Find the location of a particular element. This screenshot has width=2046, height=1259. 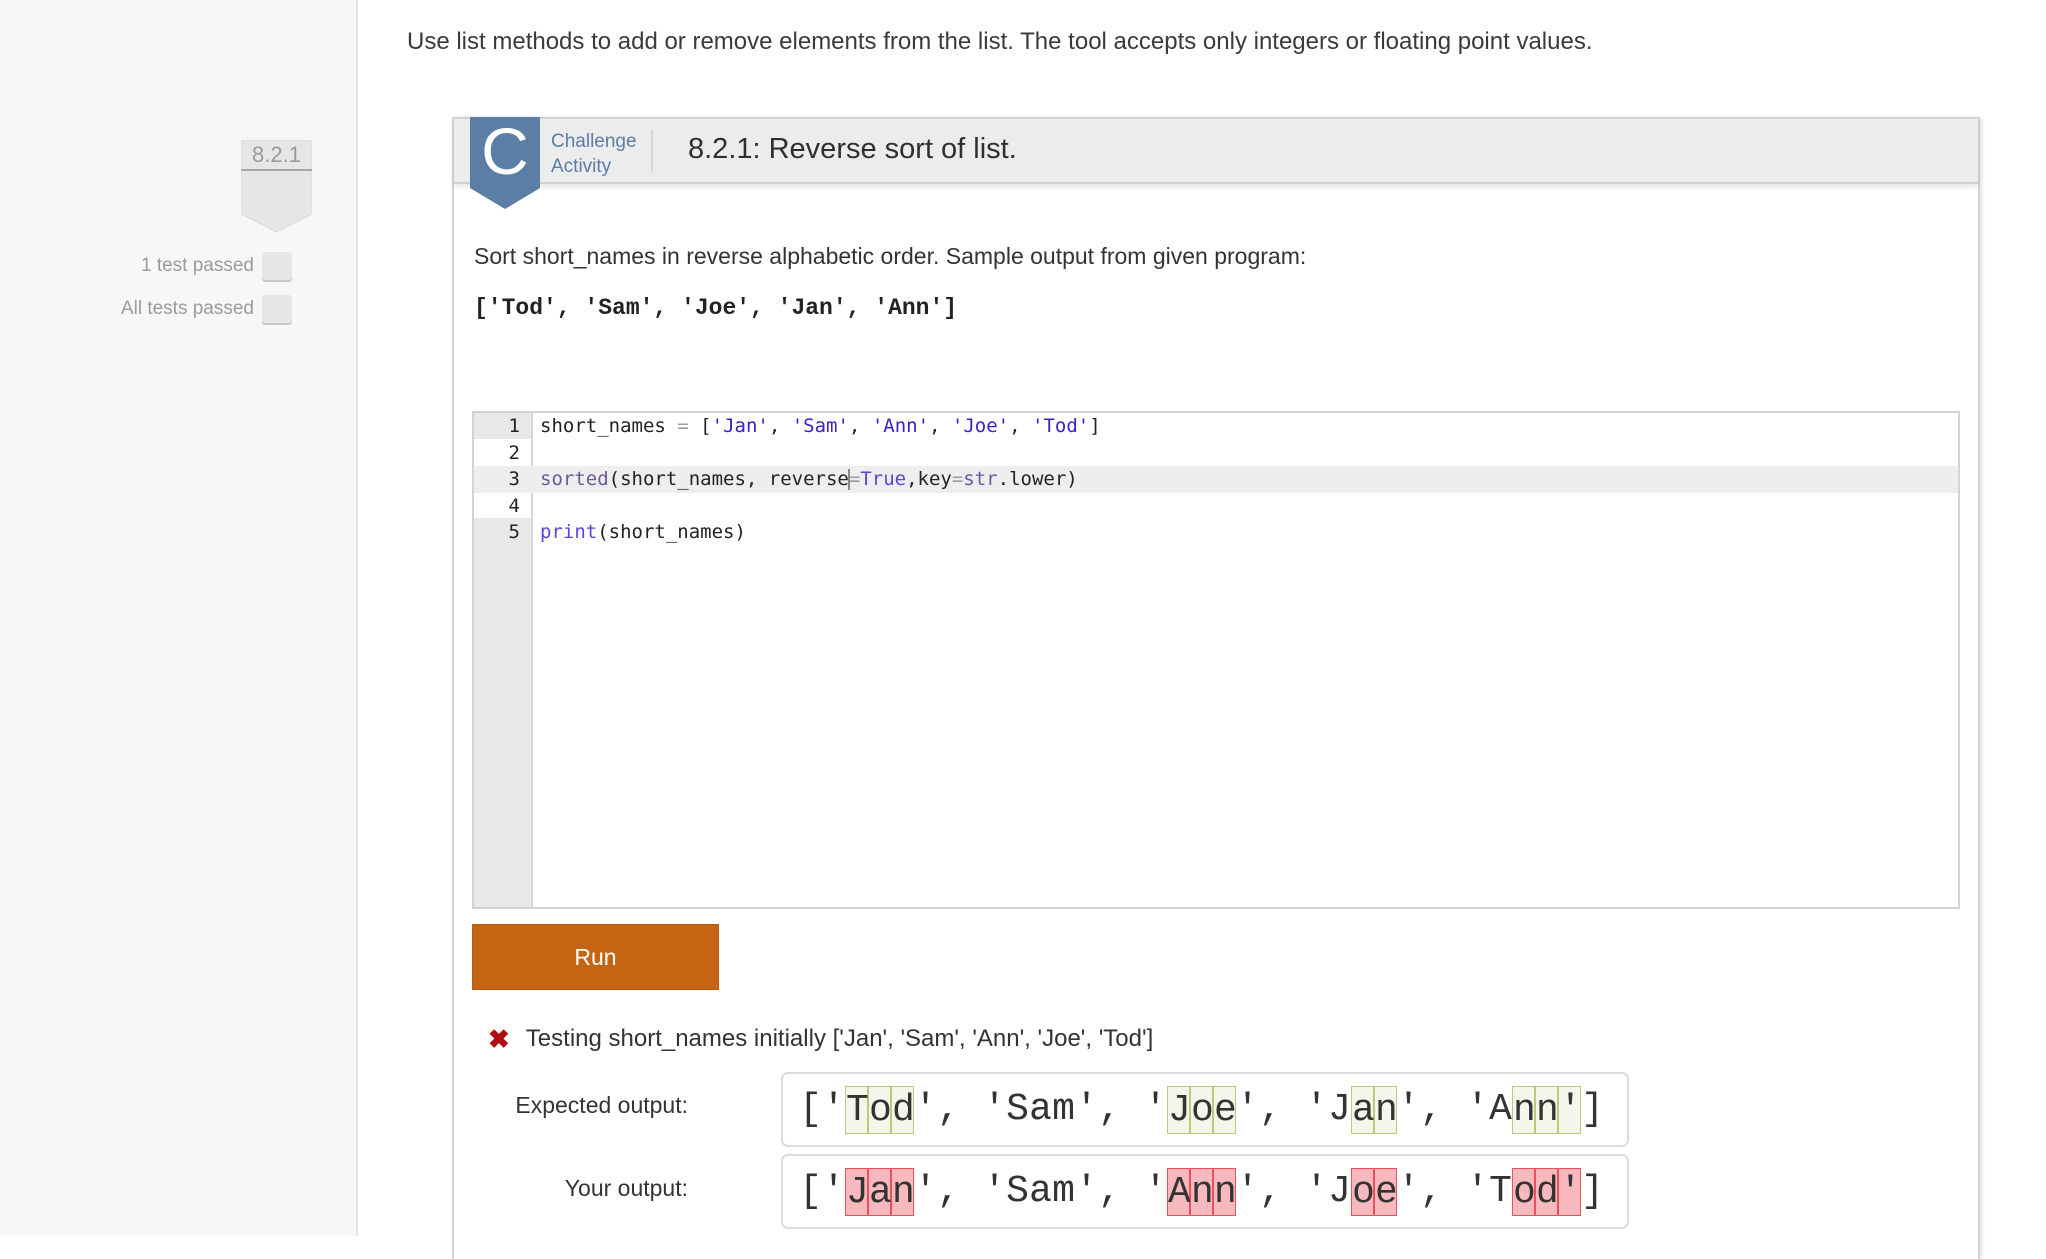

challenge-badge: C is located at coordinates (505, 161).